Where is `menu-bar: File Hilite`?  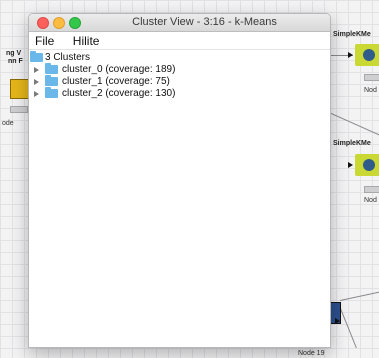
menu-bar: File Hilite is located at coordinates (179, 41).